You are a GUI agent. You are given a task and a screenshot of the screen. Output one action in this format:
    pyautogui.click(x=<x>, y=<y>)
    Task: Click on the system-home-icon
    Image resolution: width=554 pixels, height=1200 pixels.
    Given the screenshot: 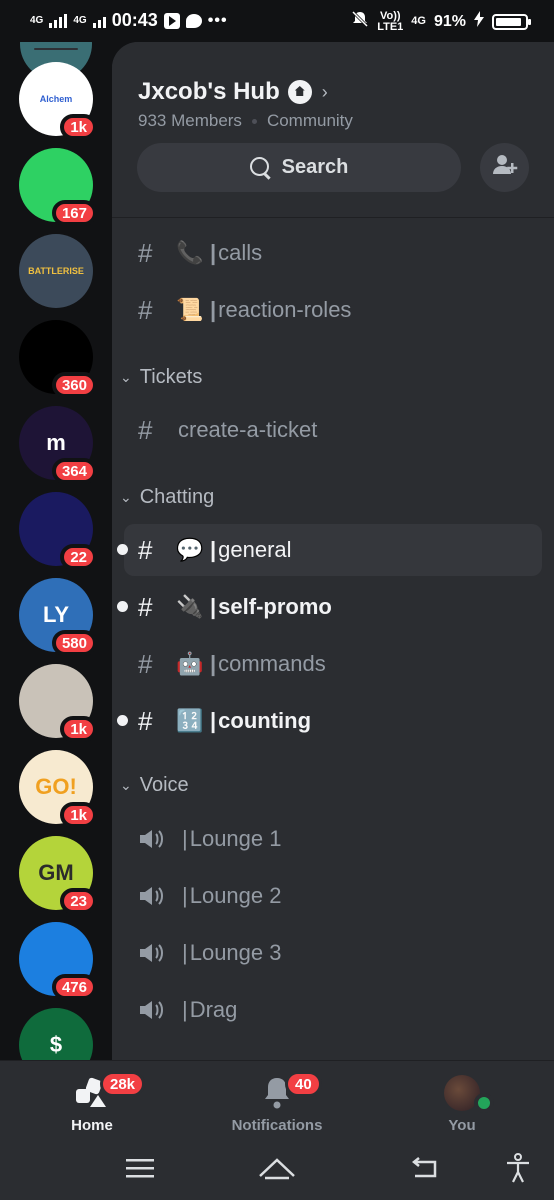 What is the action you would take?
    pyautogui.click(x=277, y=1170)
    